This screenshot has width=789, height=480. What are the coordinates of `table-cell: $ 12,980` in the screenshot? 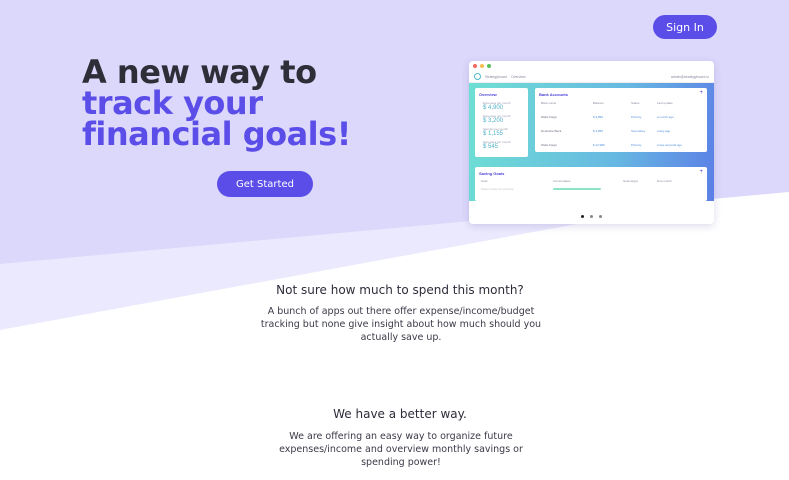 It's located at (599, 145).